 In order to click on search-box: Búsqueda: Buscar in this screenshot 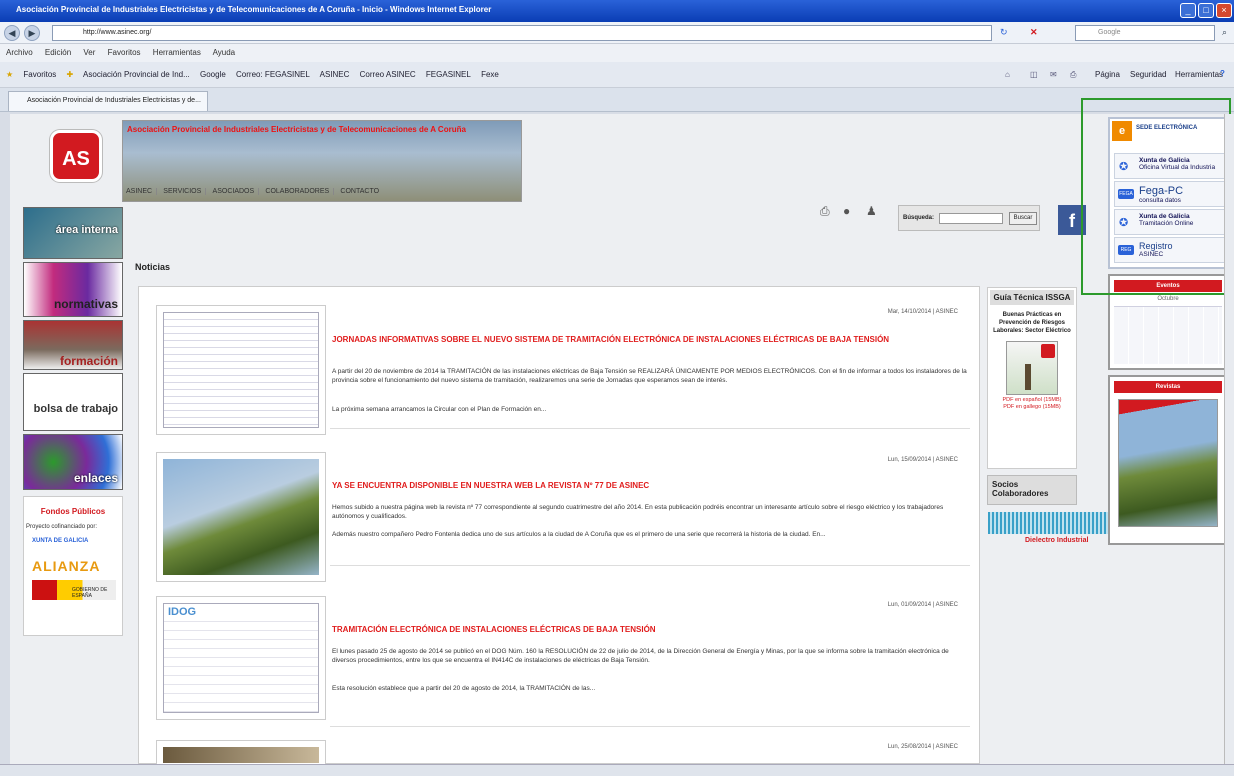, I will do `click(969, 218)`.